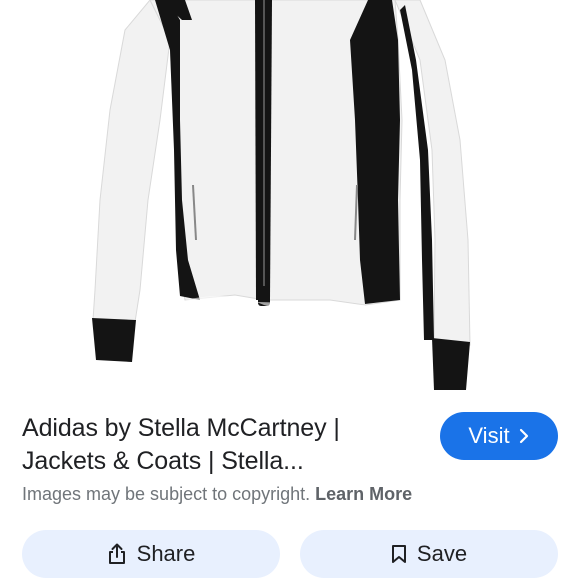 The image size is (580, 580). I want to click on visit-button: Visit, so click(499, 436).